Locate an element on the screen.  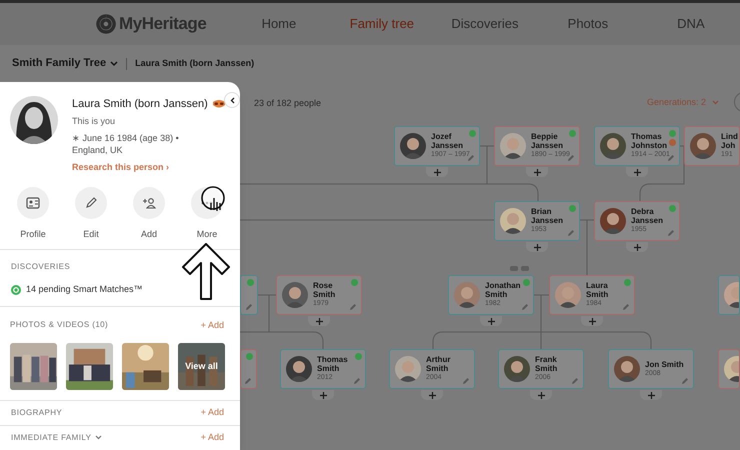
person-name: Thomas Johnston is located at coordinates (649, 141).